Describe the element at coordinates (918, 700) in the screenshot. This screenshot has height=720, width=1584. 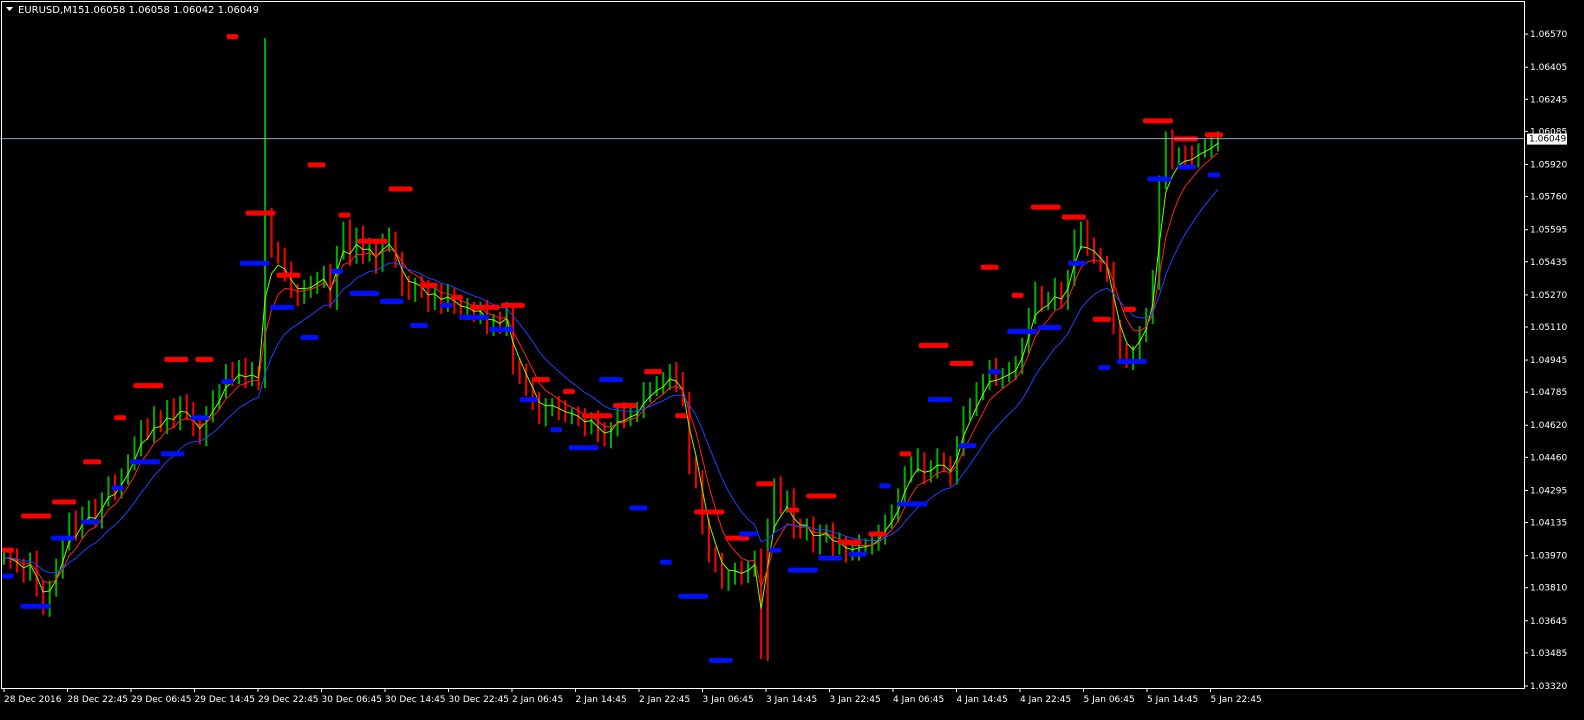
I see `x-tick-label: 4 Jan 06:45` at that location.